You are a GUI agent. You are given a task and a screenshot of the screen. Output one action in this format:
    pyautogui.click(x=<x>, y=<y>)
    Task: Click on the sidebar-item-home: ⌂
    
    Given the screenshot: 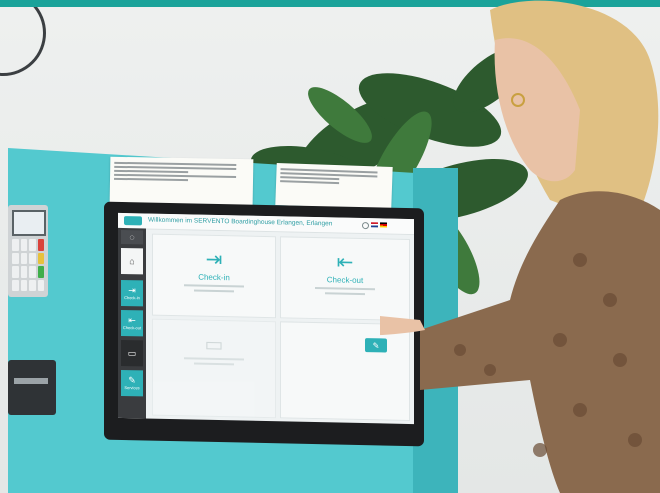 What is the action you would take?
    pyautogui.click(x=132, y=261)
    